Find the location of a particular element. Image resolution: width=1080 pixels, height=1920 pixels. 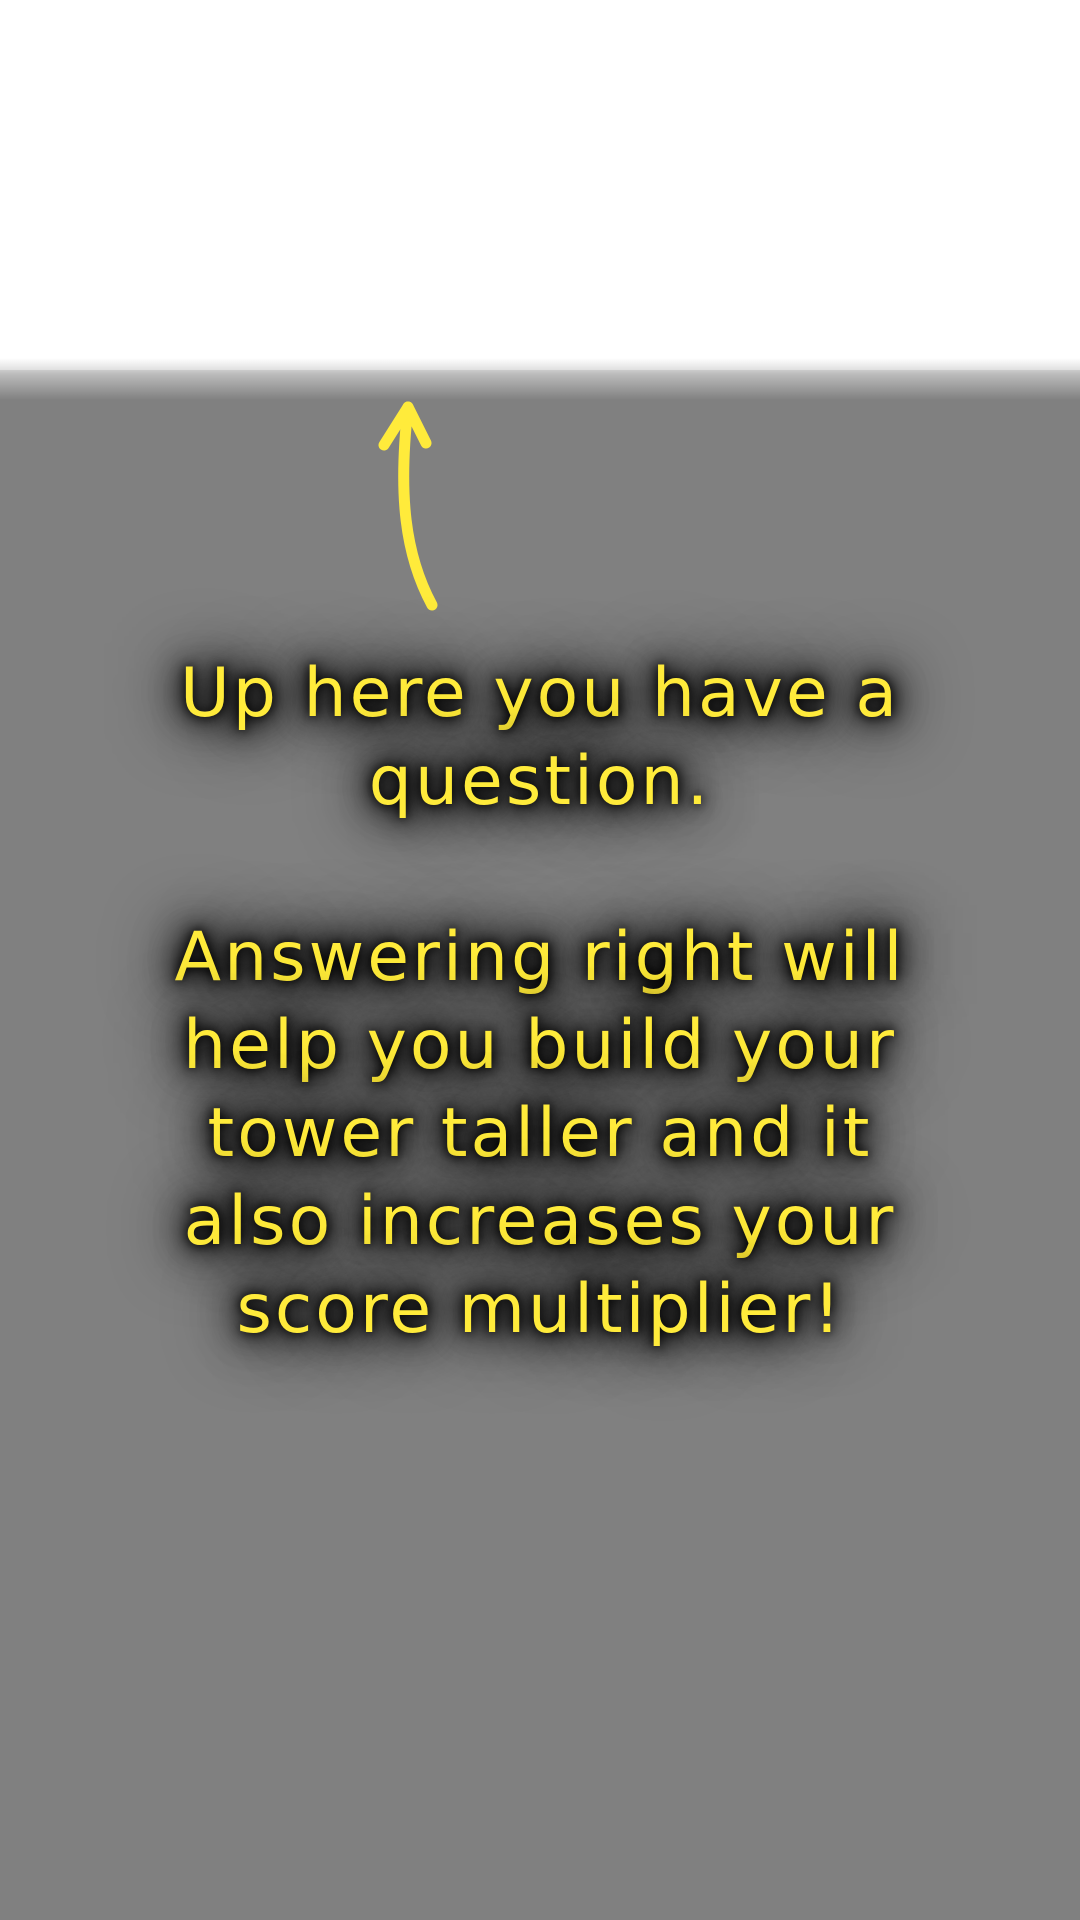

arrow-up-icon is located at coordinates (408, 506).